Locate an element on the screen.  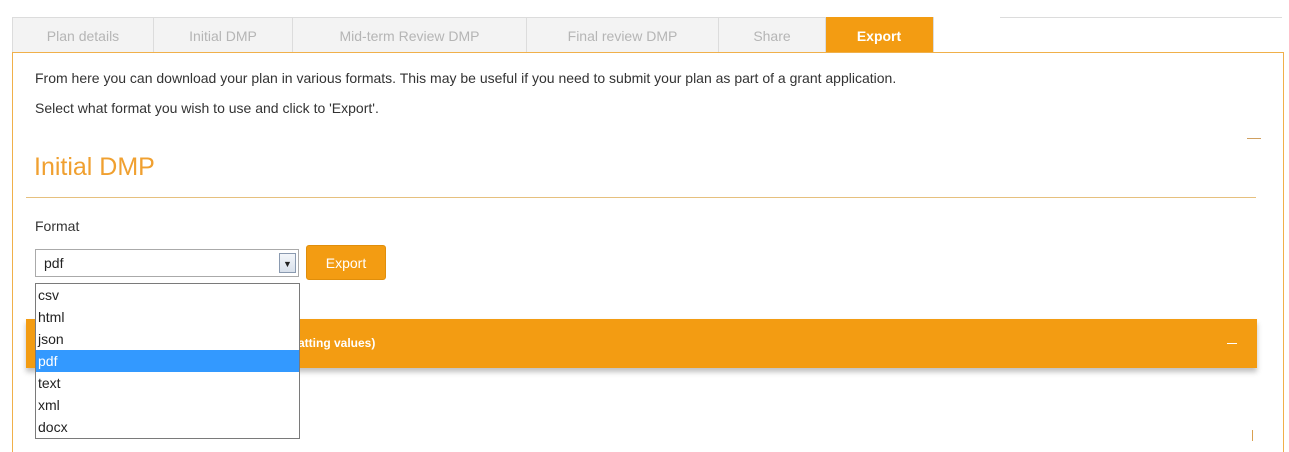
format-option-csv: csv is located at coordinates (167, 295).